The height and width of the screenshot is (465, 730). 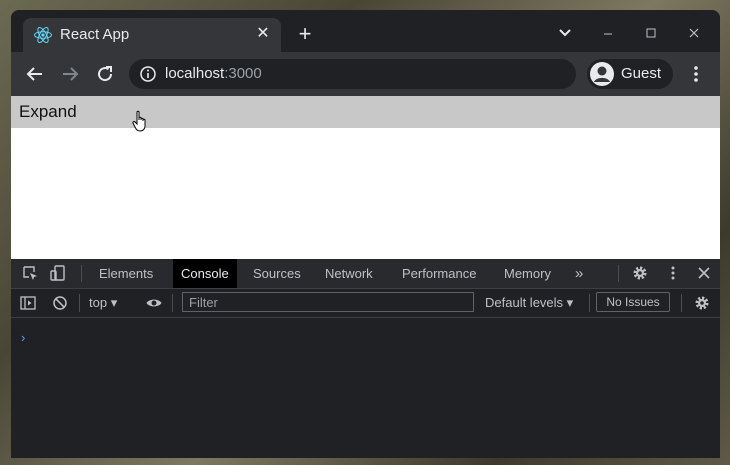 What do you see at coordinates (95, 34) in the screenshot?
I see `tab-title: React App` at bounding box center [95, 34].